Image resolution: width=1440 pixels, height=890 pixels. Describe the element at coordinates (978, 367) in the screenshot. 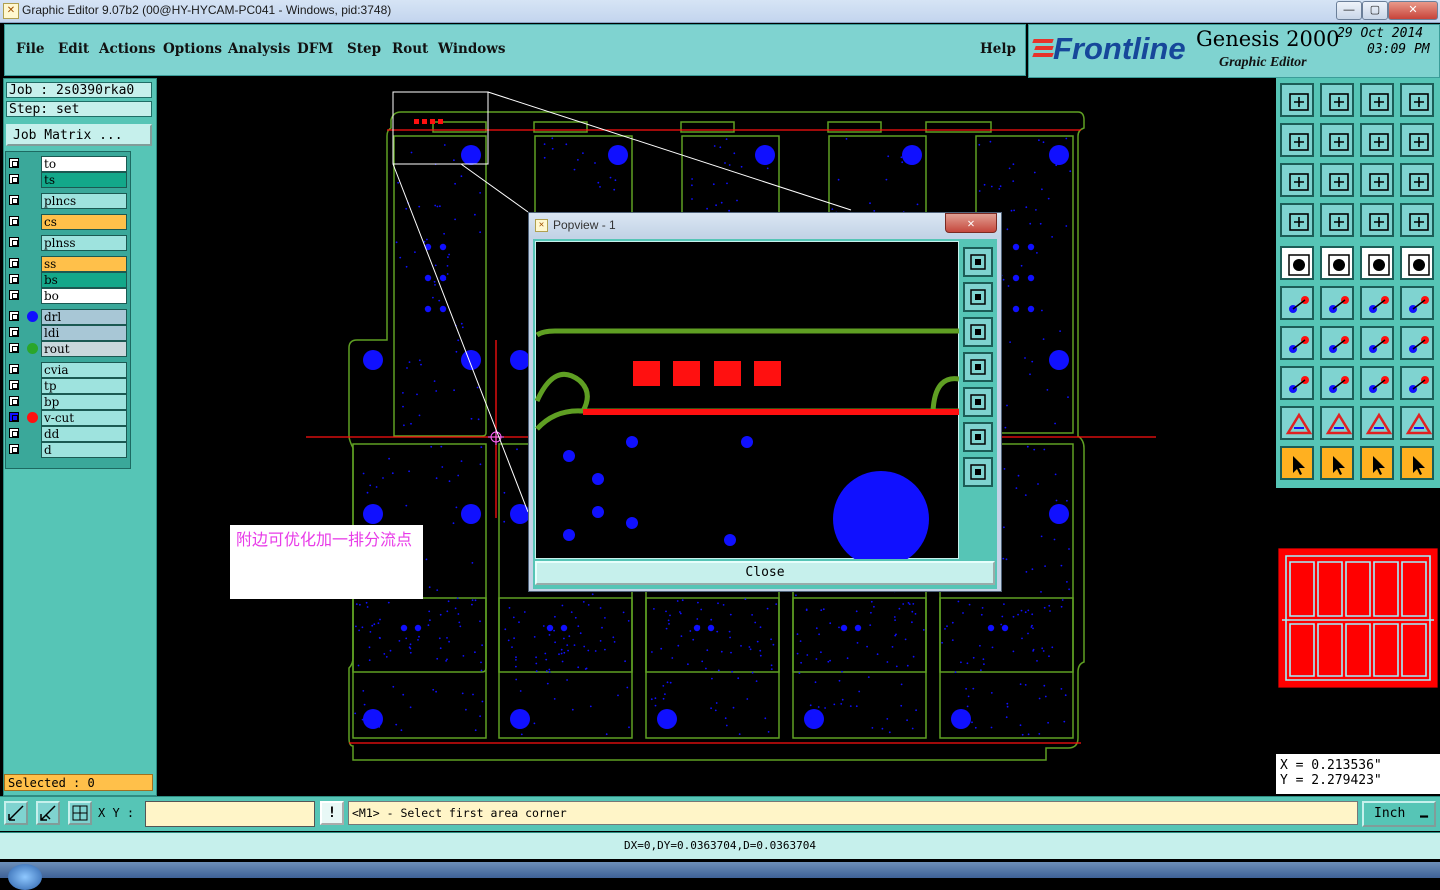

I see `pan-left-icon` at that location.